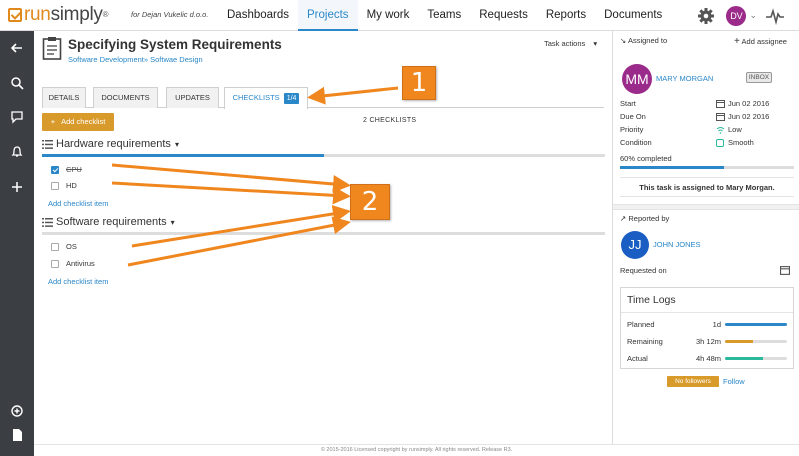  I want to click on due-date-value: Jun 02 2016, so click(742, 117).